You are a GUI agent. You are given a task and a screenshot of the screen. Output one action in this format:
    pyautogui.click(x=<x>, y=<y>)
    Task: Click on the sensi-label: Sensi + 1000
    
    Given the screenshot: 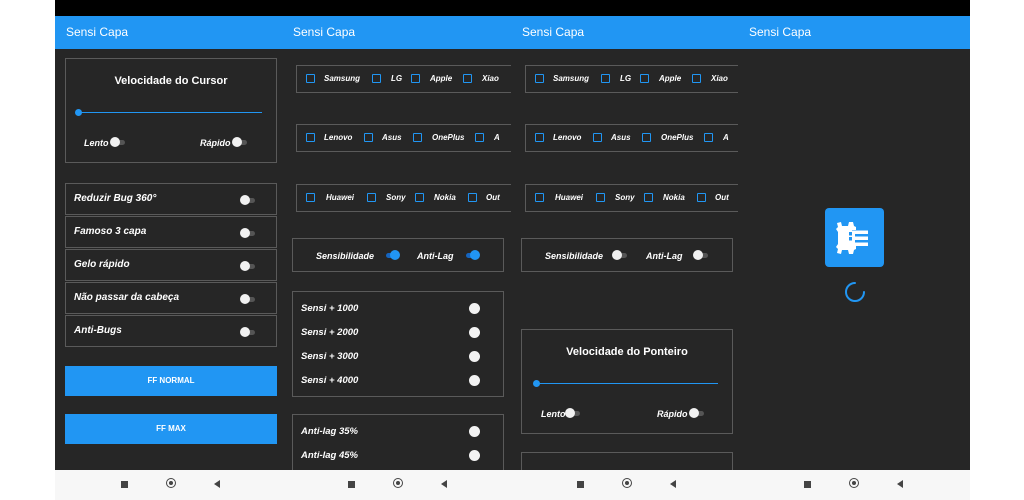 What is the action you would take?
    pyautogui.click(x=330, y=308)
    